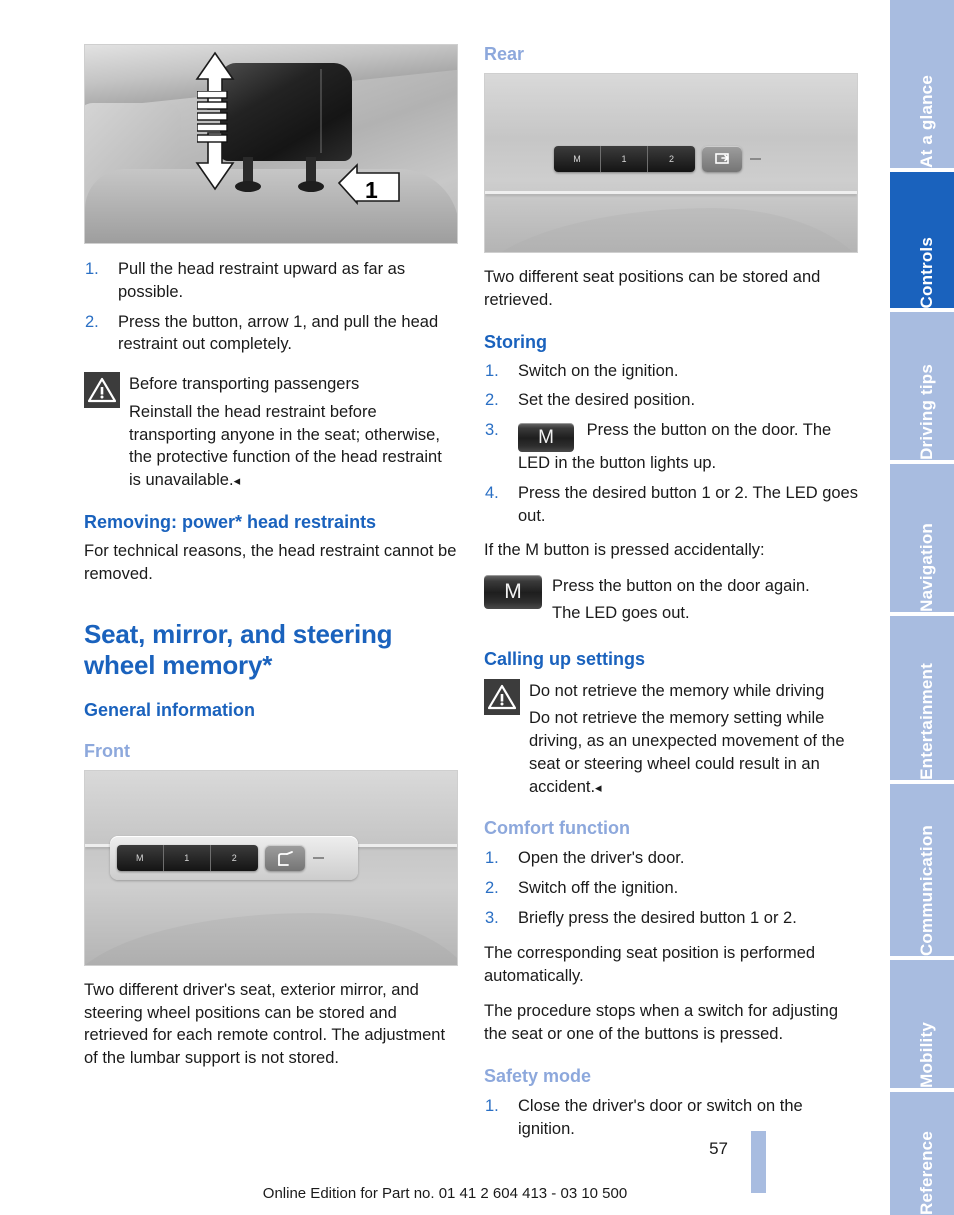 The height and width of the screenshot is (1215, 954). Describe the element at coordinates (238, 649) in the screenshot. I see `chapter-title: Seat, mirror, and steering wheel memory*` at that location.